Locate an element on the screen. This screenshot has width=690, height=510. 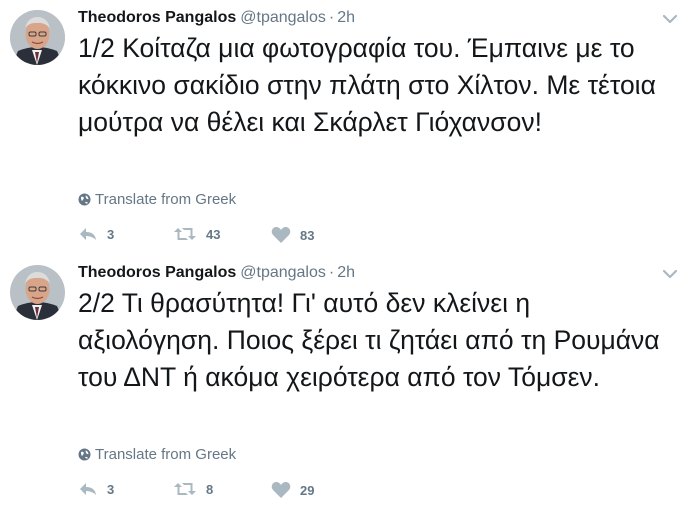
retweet-count: 8 is located at coordinates (210, 489).